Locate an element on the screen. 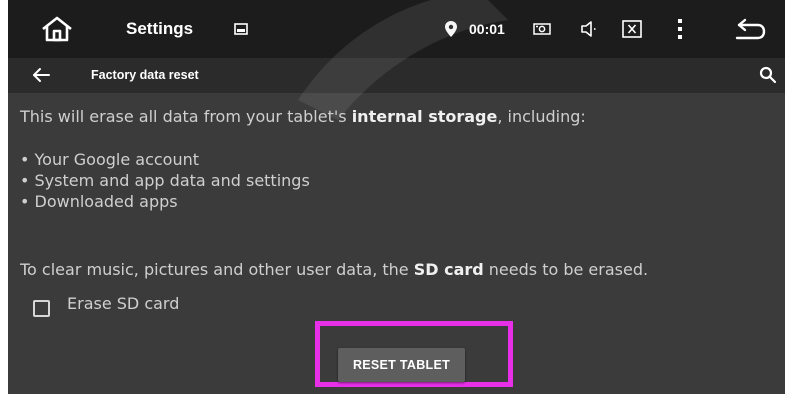  bullet-item: • Your Google account is located at coordinates (110, 159).